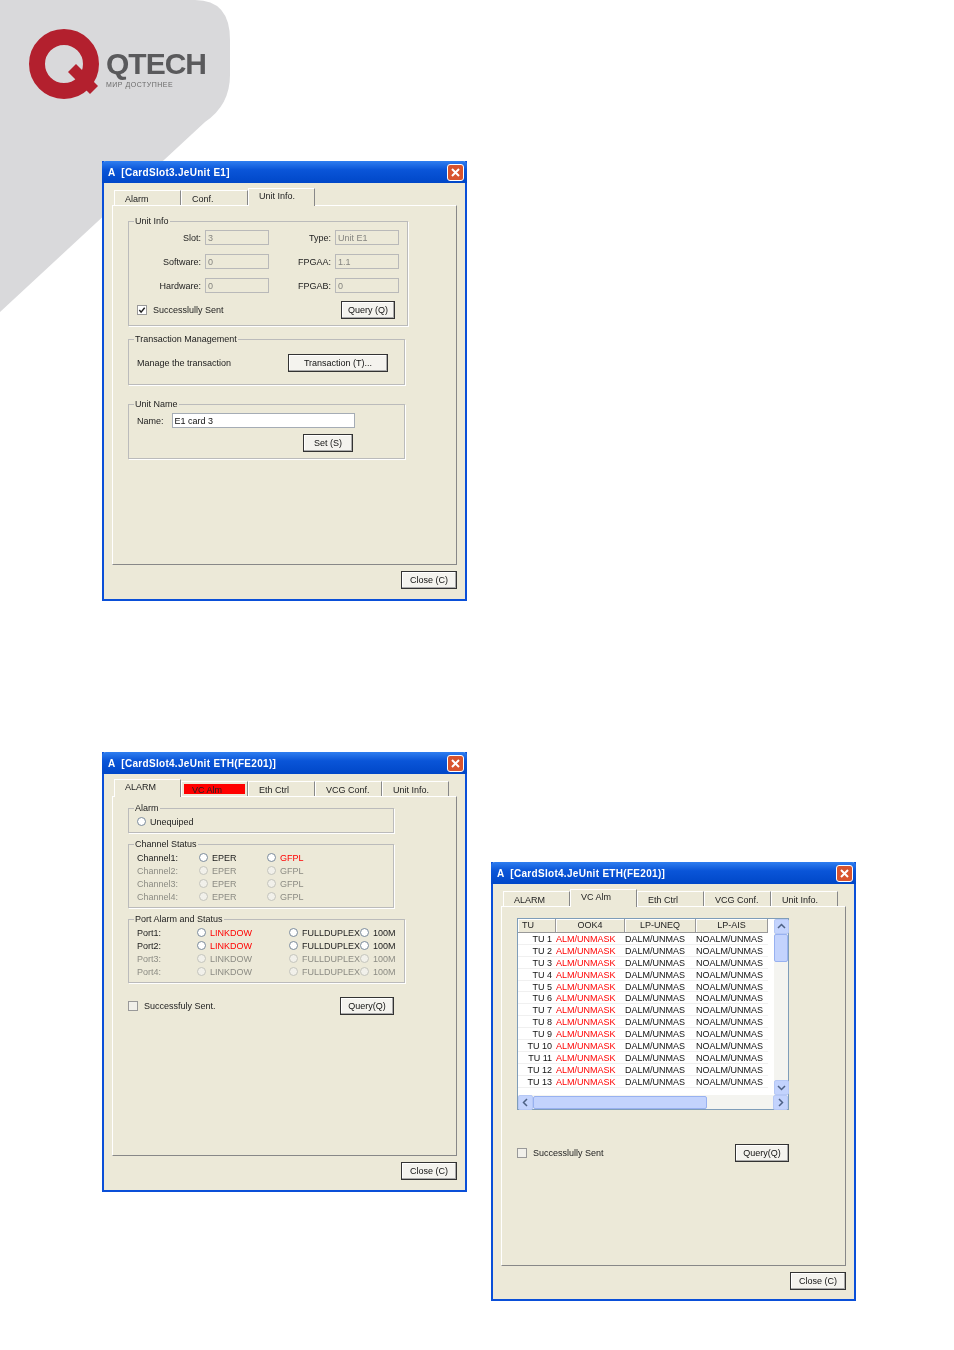 The width and height of the screenshot is (954, 1350). I want to click on group-title: Unit Info, so click(152, 221).